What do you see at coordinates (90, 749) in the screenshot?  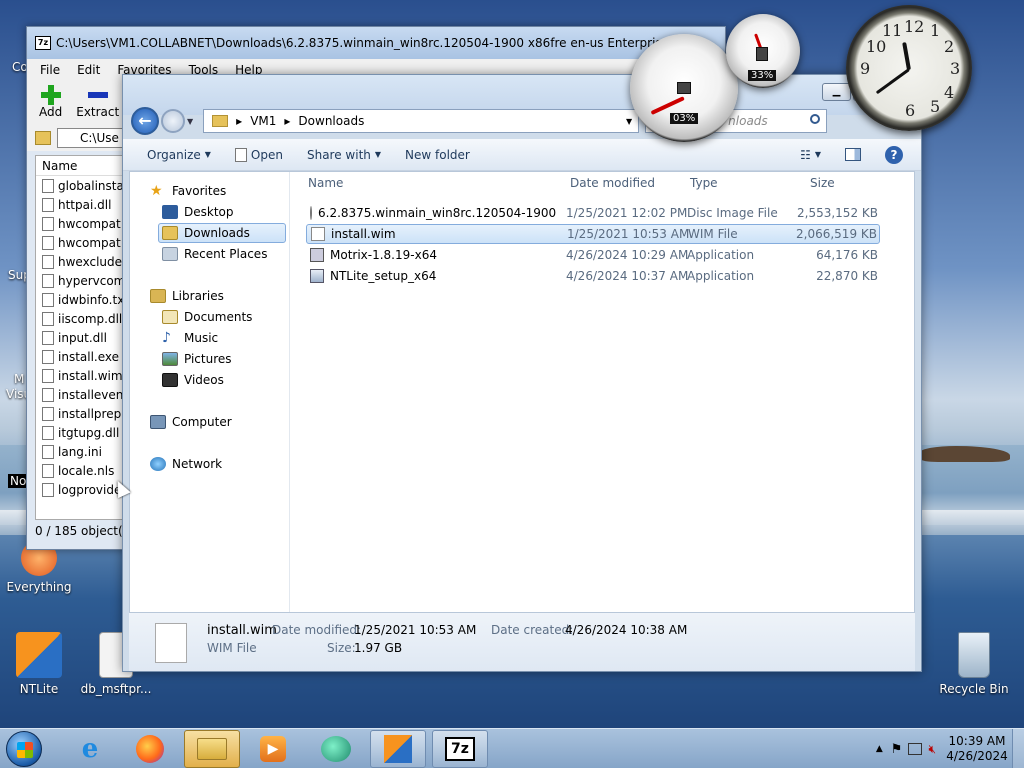 I see `taskbar-internet-explorer: e` at bounding box center [90, 749].